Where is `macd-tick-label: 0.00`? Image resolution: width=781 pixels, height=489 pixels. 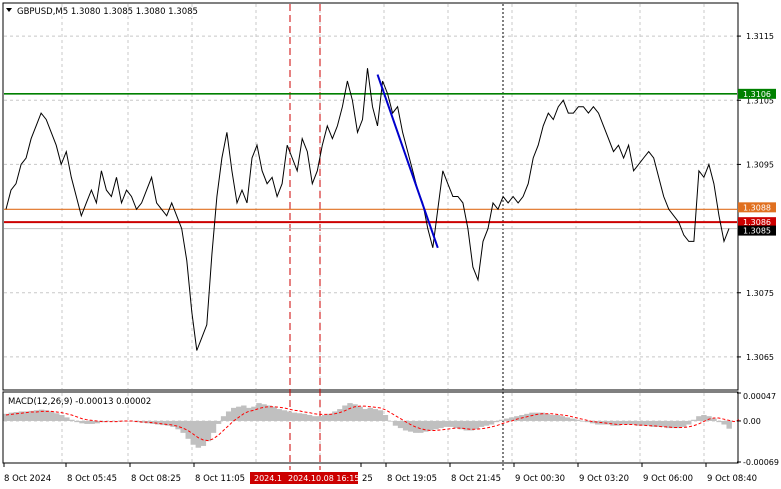
macd-tick-label: 0.00 is located at coordinates (752, 421).